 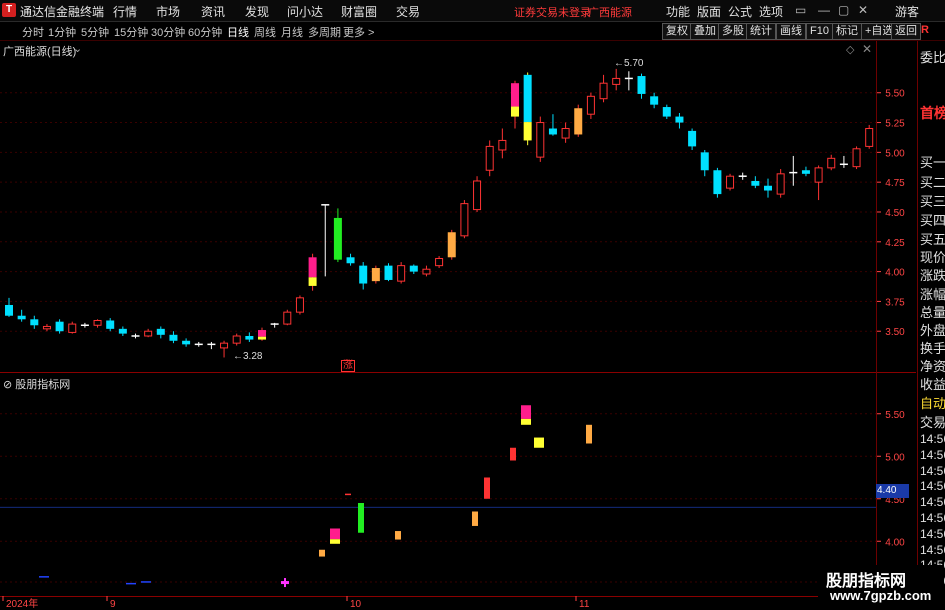 I want to click on period-timeshare: 分时, so click(x=33, y=32).